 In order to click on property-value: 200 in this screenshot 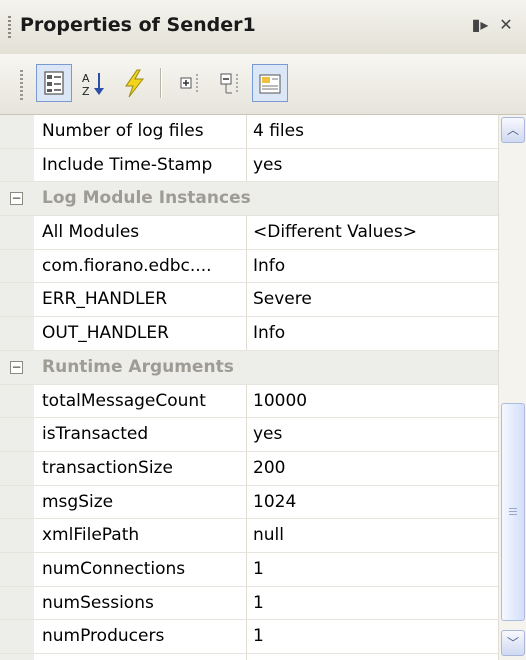, I will do `click(269, 468)`.